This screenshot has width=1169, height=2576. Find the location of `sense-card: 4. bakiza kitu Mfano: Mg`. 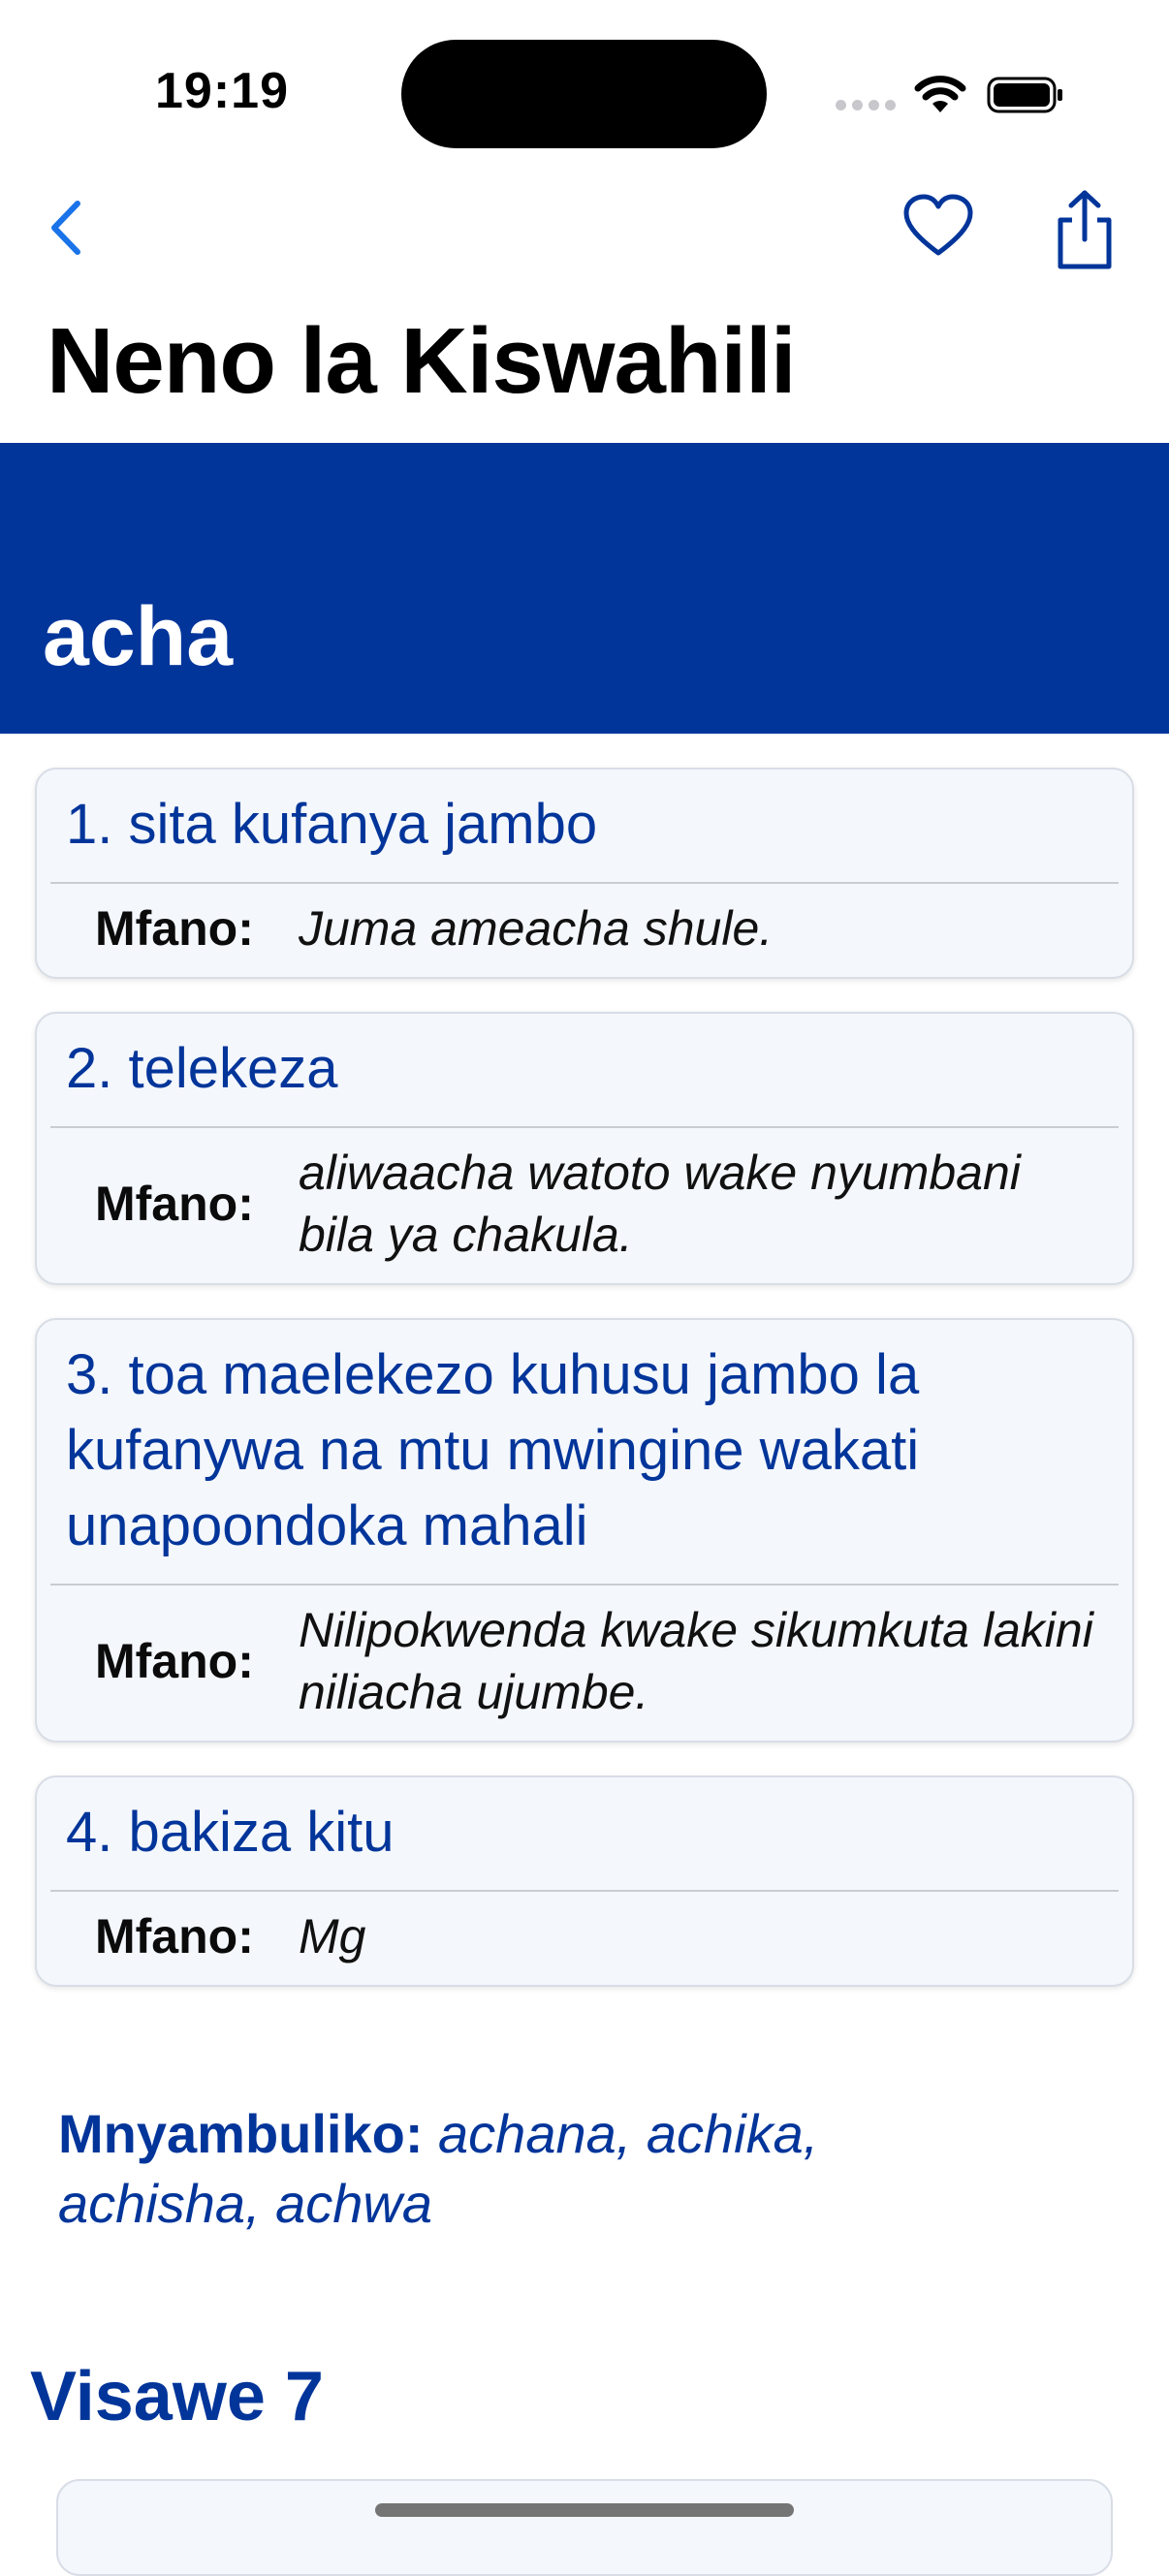

sense-card: 4. bakiza kitu Mfano: Mg is located at coordinates (584, 1881).